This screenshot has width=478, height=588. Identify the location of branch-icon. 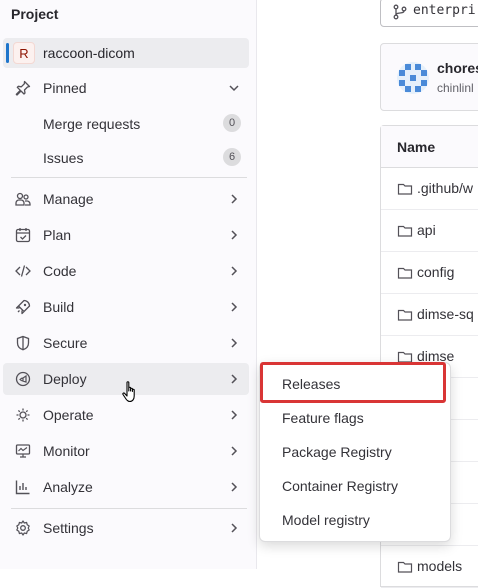
(400, 12).